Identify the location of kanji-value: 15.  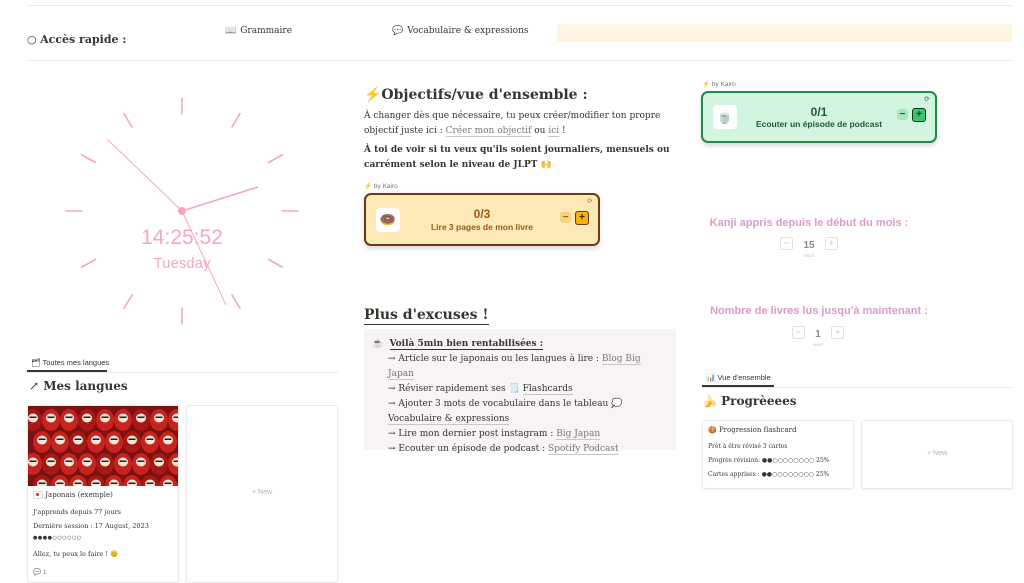
(809, 245).